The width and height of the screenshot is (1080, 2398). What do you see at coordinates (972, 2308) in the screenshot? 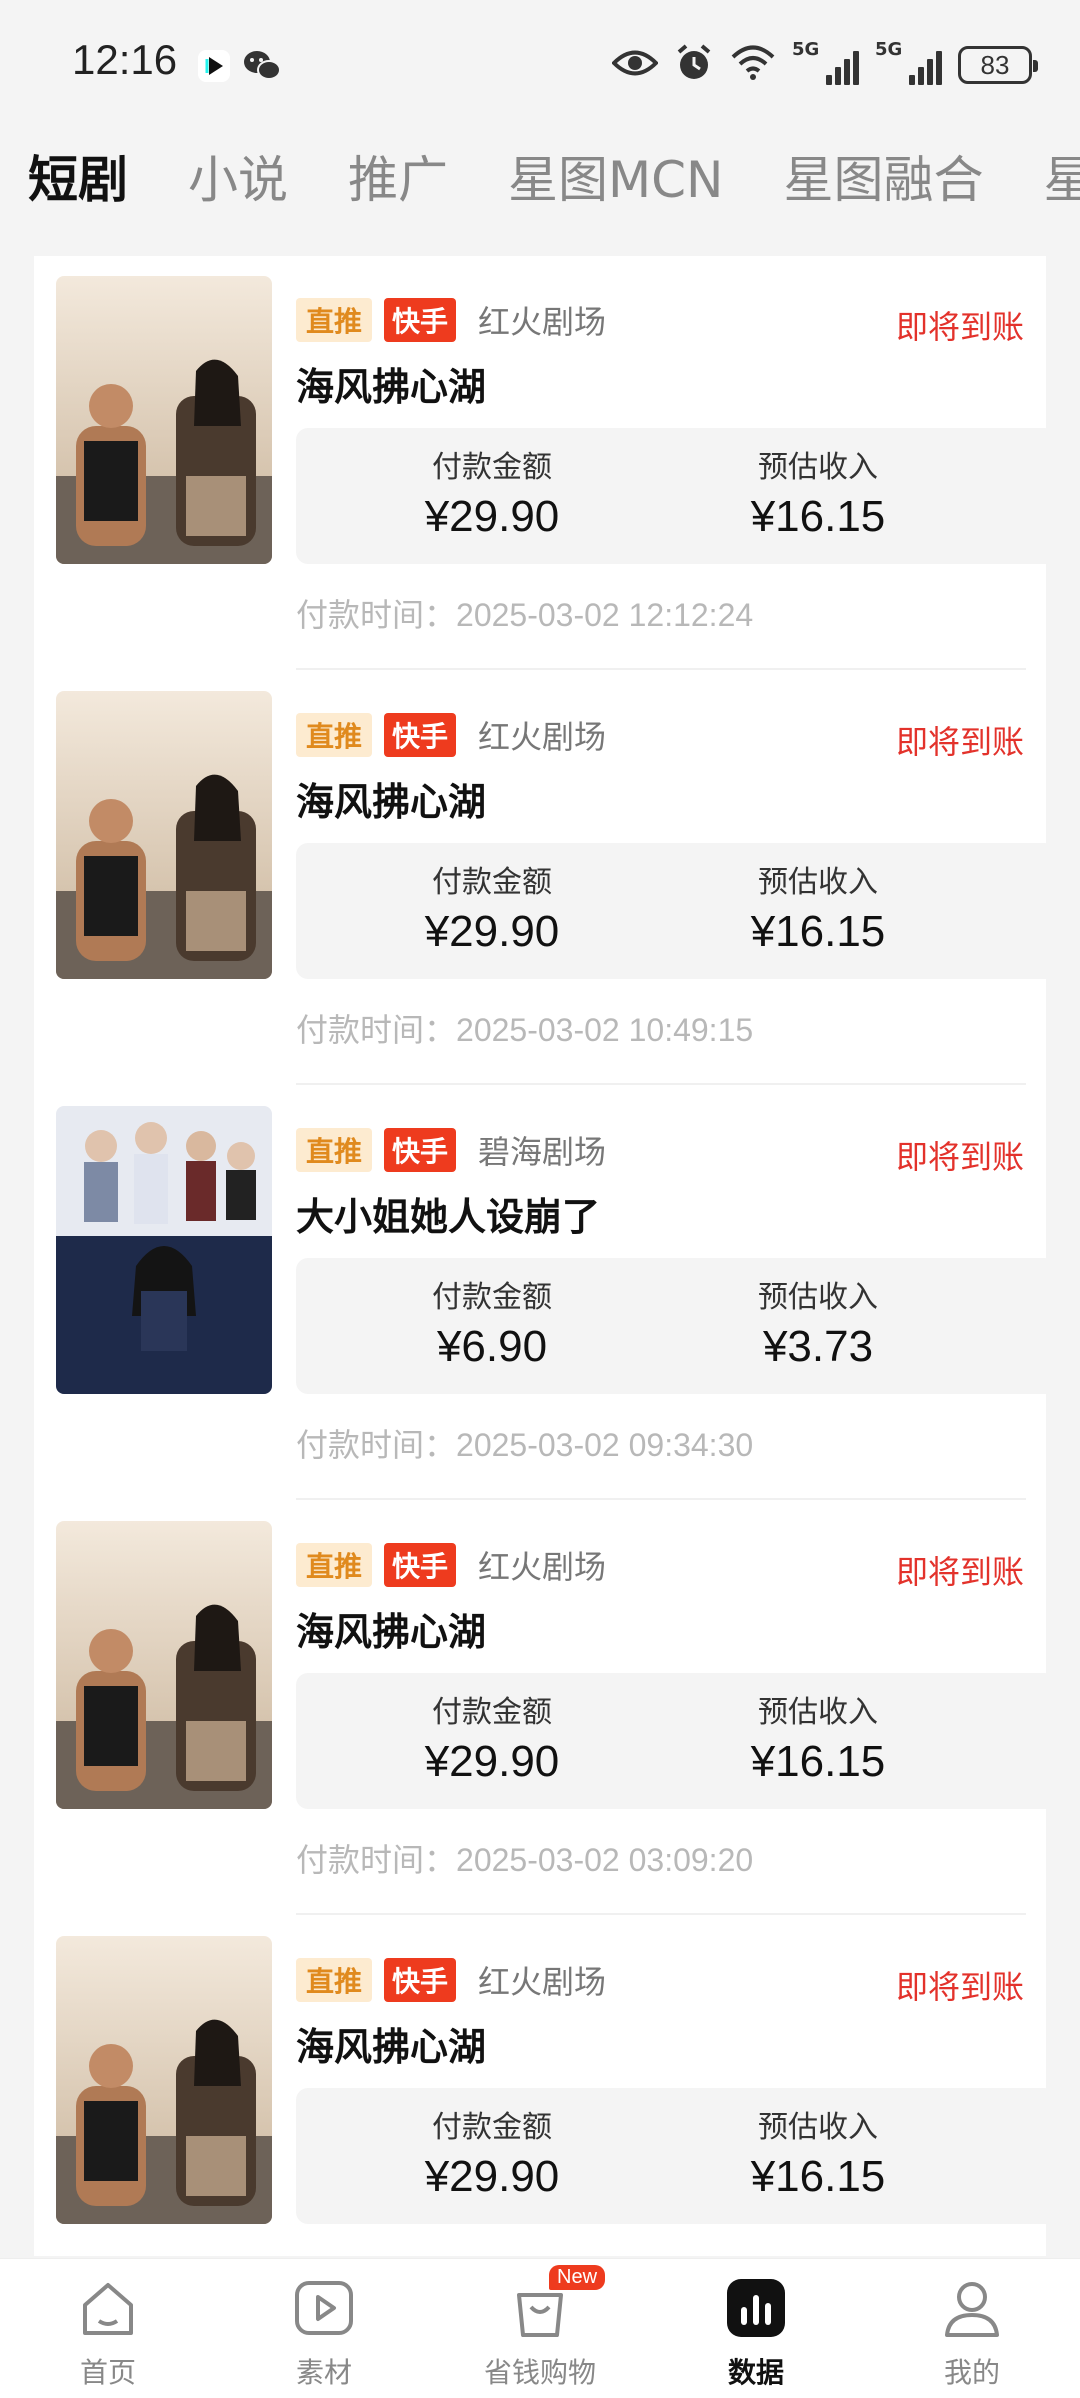
I see `profile-icon` at bounding box center [972, 2308].